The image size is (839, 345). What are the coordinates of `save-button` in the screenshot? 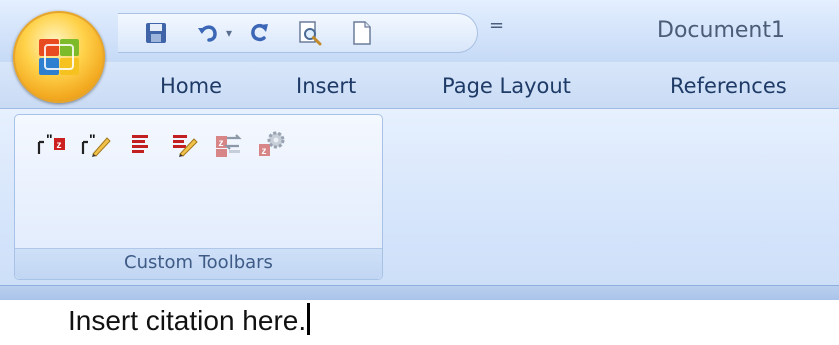 It's located at (156, 33).